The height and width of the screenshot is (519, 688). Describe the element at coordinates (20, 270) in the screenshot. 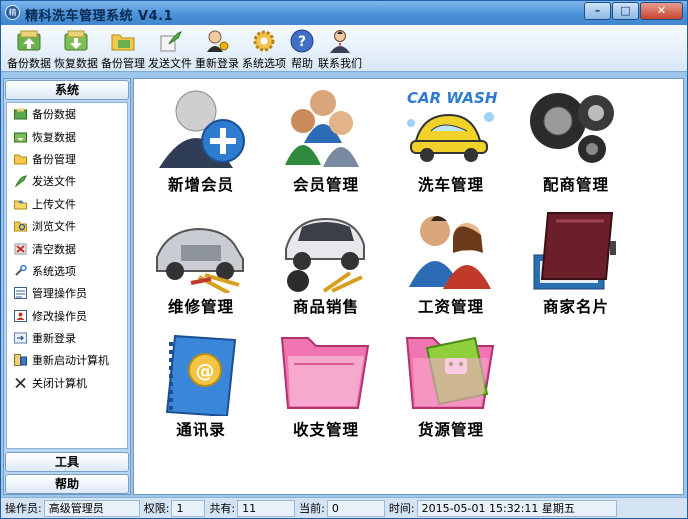

I see `options-icon` at that location.